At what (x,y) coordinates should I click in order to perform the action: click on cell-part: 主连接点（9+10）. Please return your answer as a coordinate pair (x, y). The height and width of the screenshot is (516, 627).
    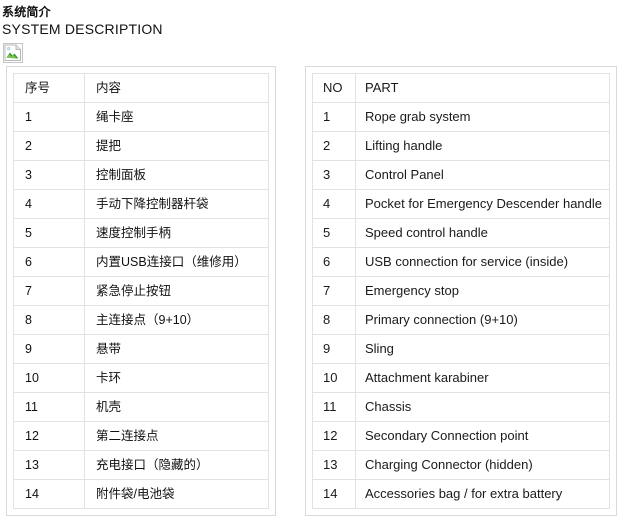
    Looking at the image, I should click on (176, 320).